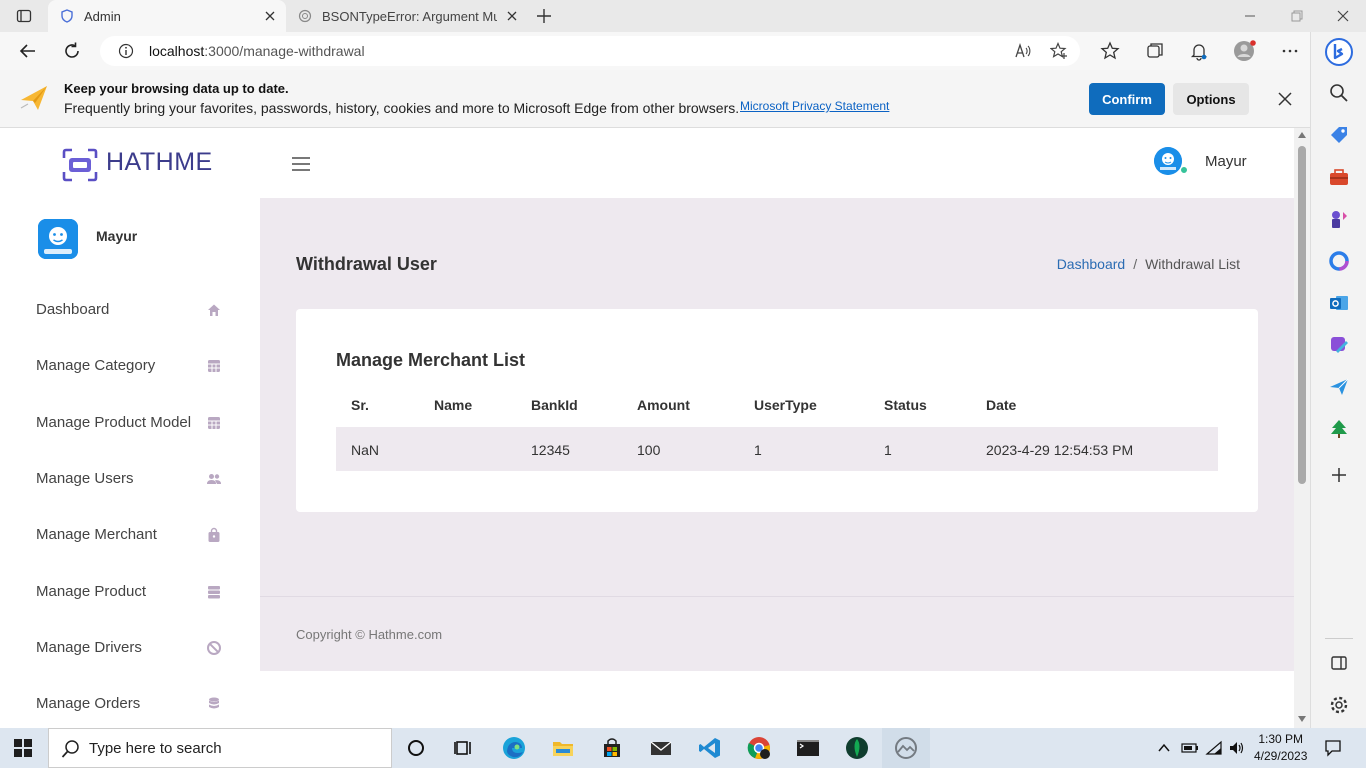  I want to click on chevron-up-icon, so click(1164, 748).